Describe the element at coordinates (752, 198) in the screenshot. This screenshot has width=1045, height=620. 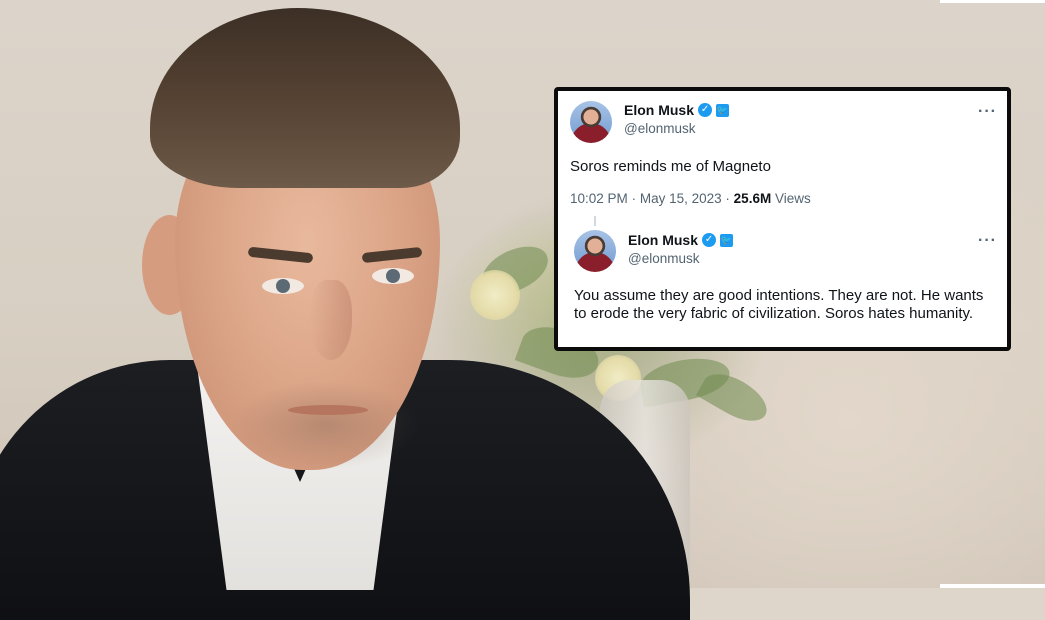
I see `views-count: 25.6M` at that location.